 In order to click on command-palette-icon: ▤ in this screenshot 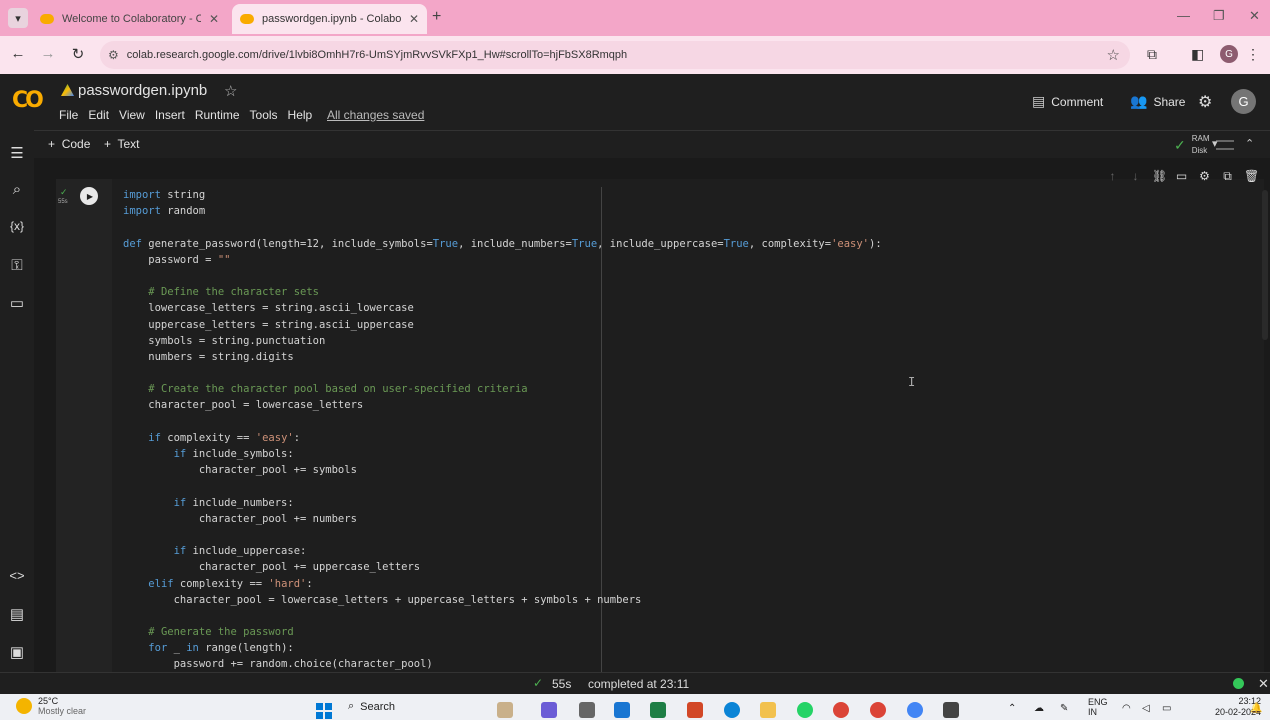, I will do `click(17, 614)`.